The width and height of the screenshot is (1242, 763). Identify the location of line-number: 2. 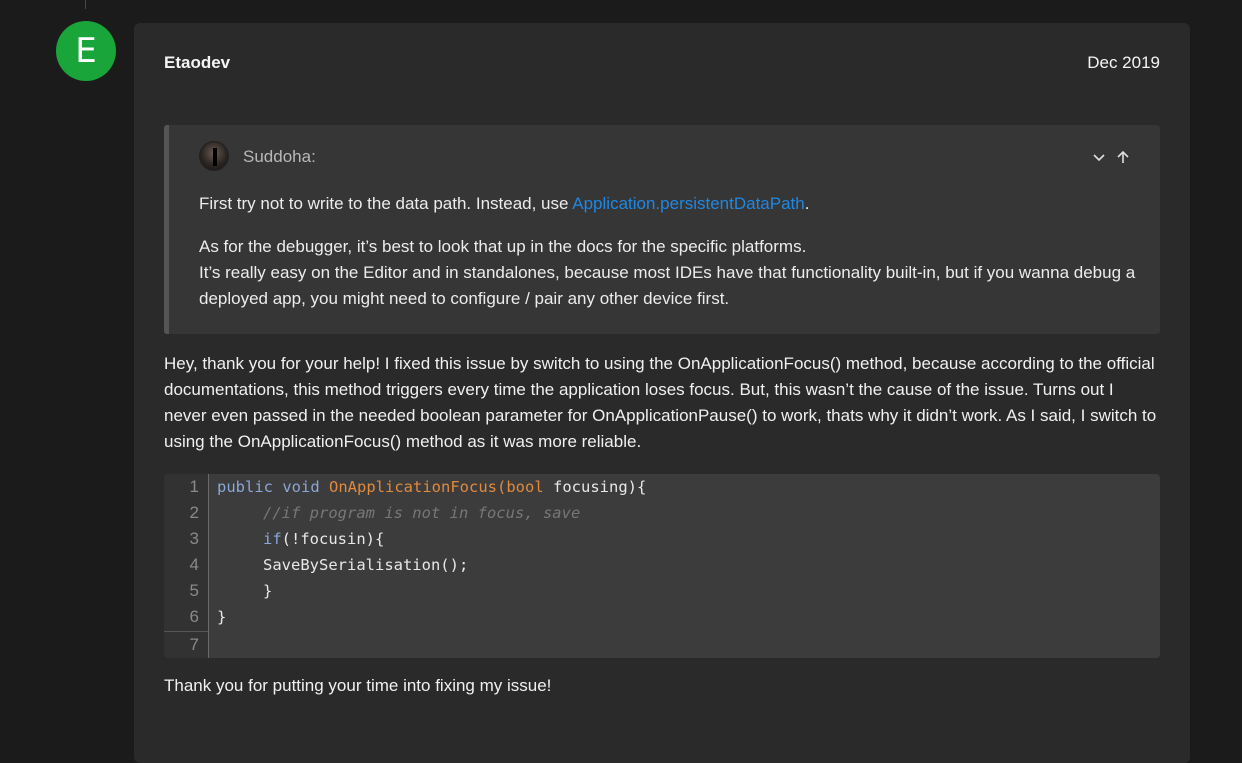
(194, 512).